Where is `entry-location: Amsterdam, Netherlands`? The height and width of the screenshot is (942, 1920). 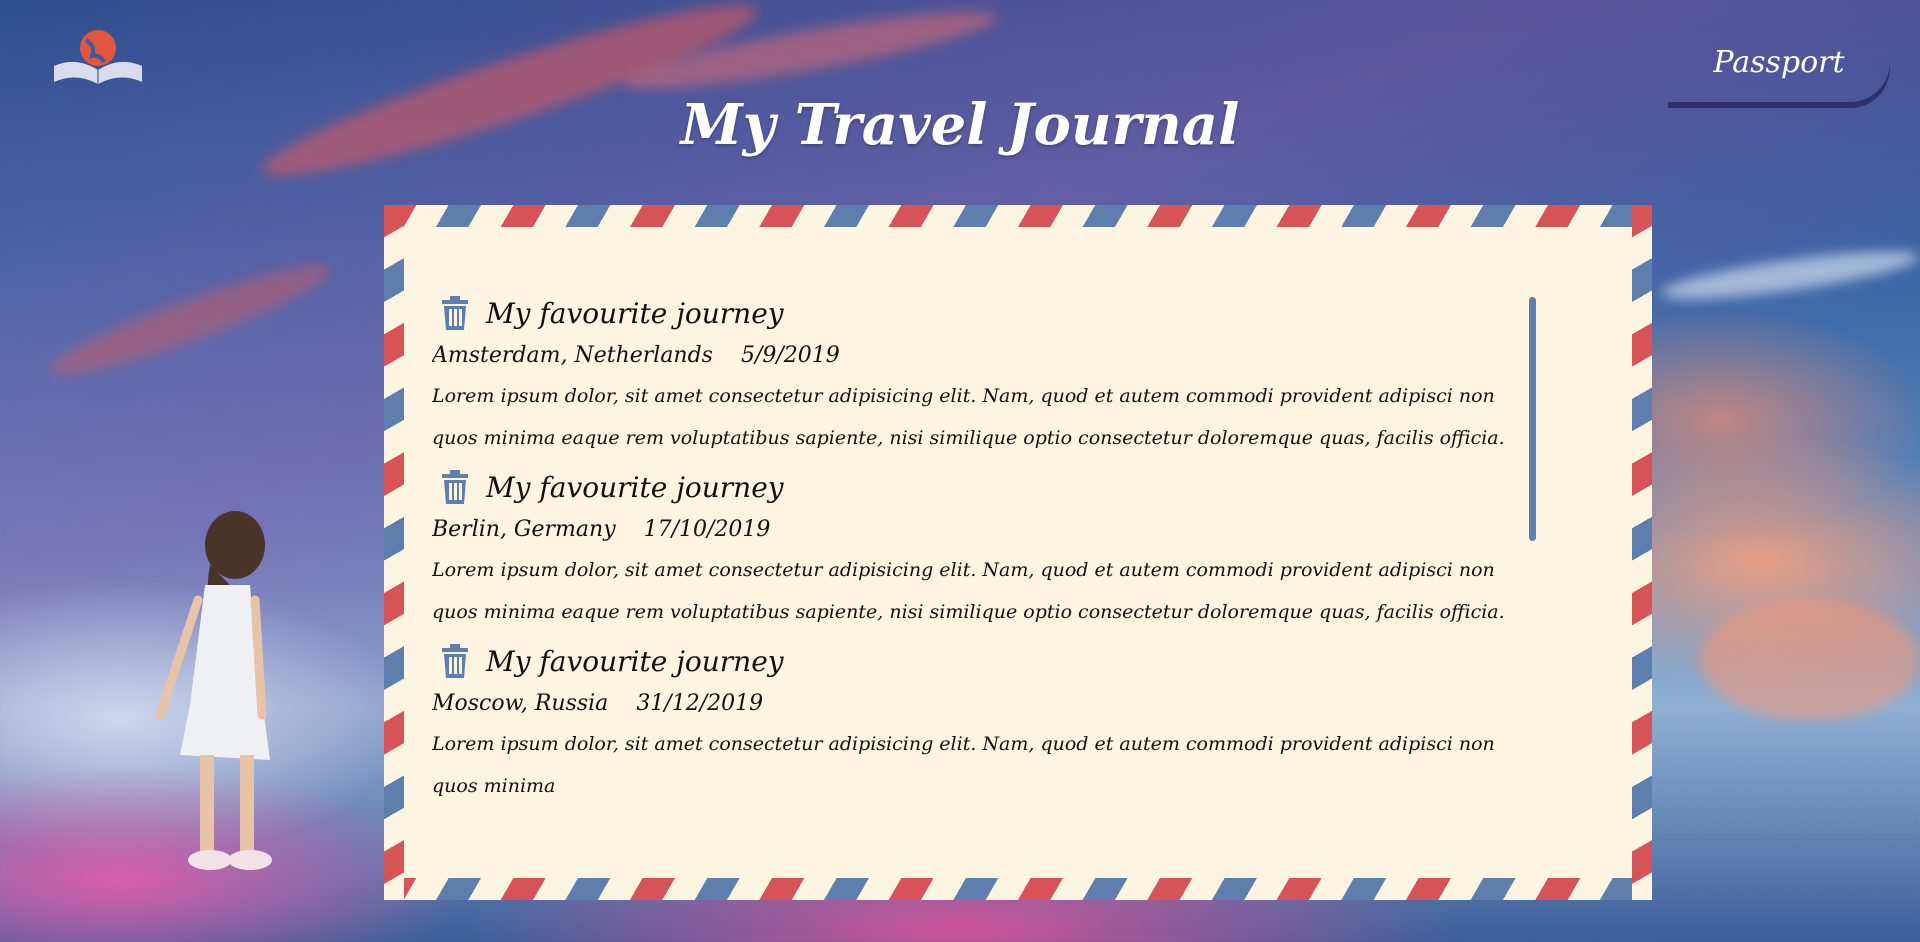 entry-location: Amsterdam, Netherlands is located at coordinates (572, 355).